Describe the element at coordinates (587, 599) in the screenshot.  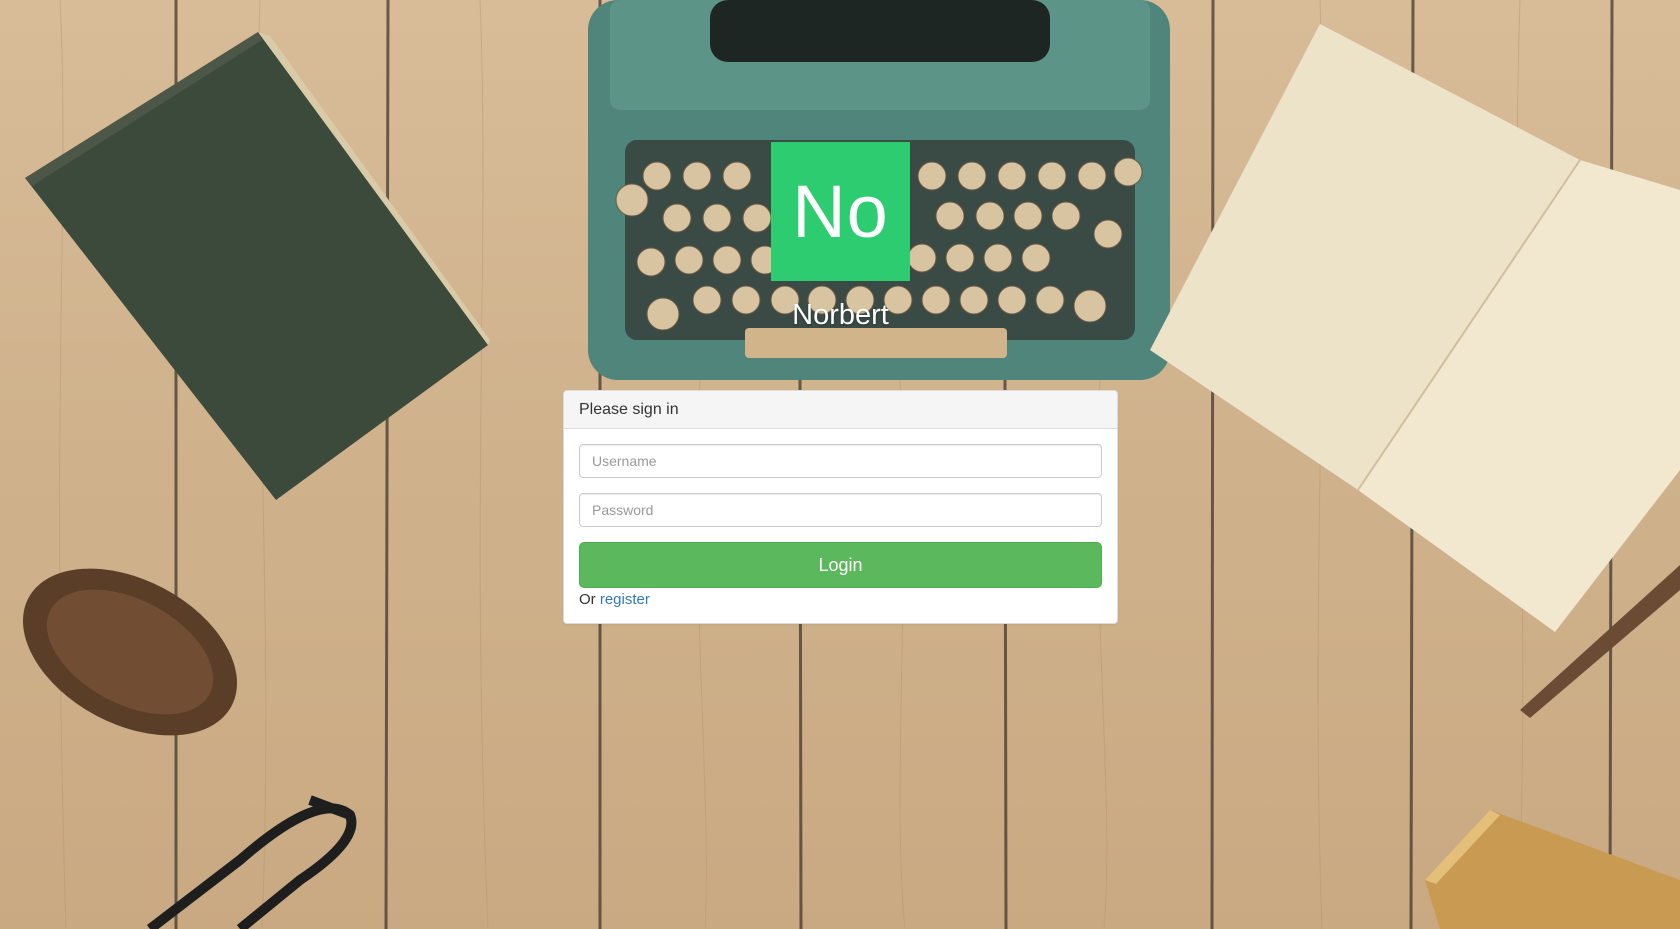
I see `register-prefix: Or` at that location.